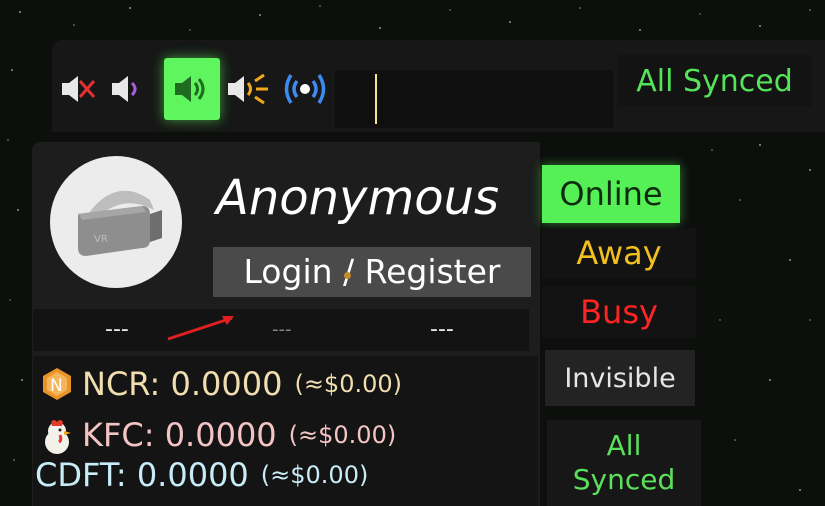  Describe the element at coordinates (182, 384) in the screenshot. I see `ncr-balance: NCR: 0.0000` at that location.